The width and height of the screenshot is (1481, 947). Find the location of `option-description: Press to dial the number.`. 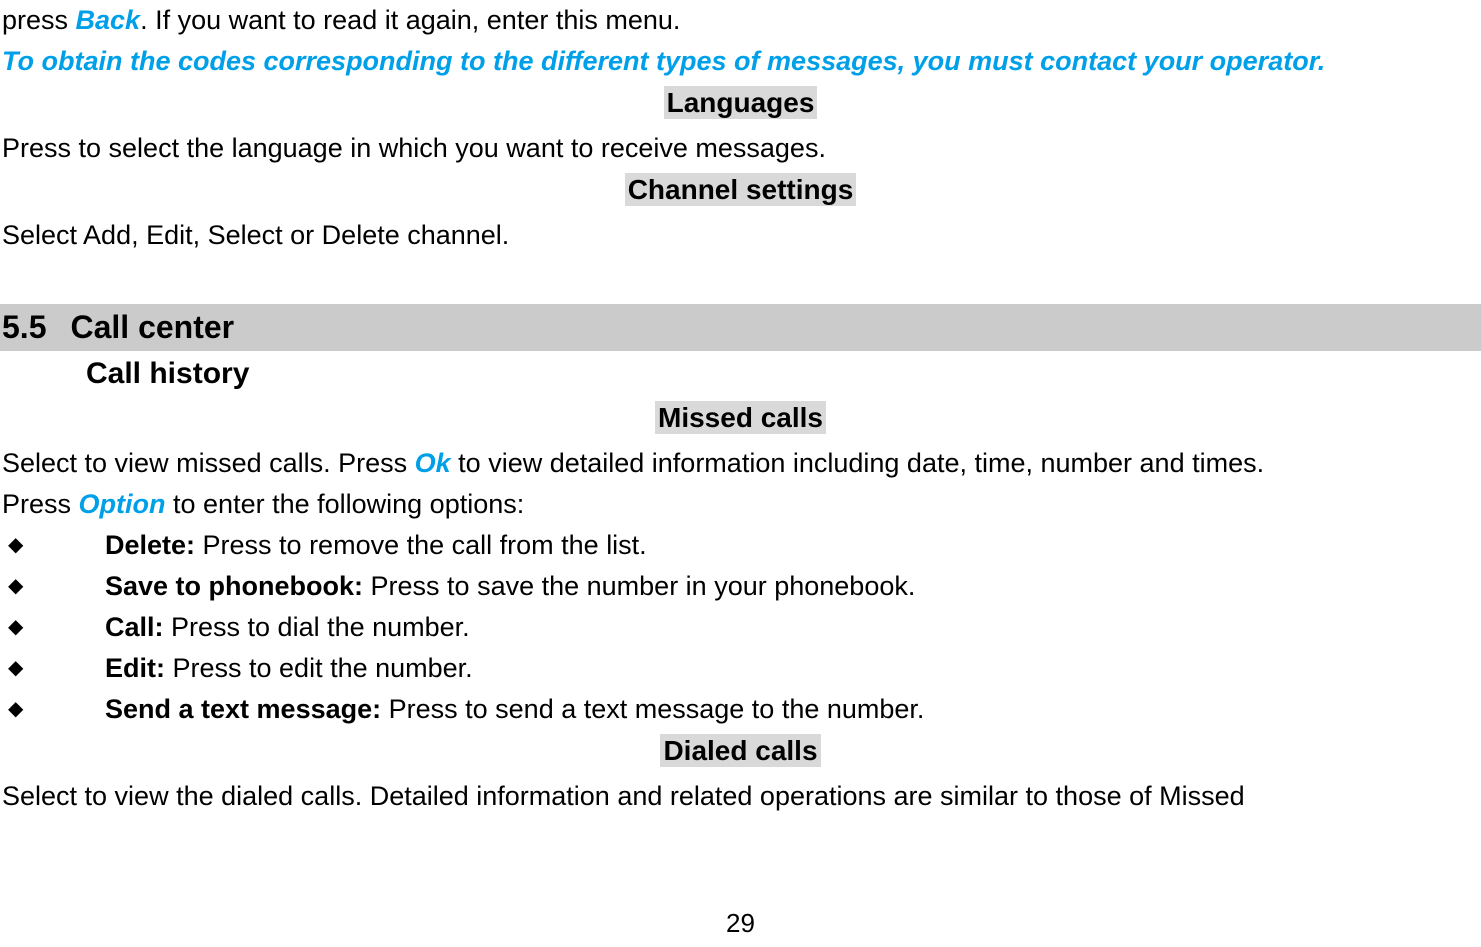

option-description: Press to dial the number. is located at coordinates (316, 627).